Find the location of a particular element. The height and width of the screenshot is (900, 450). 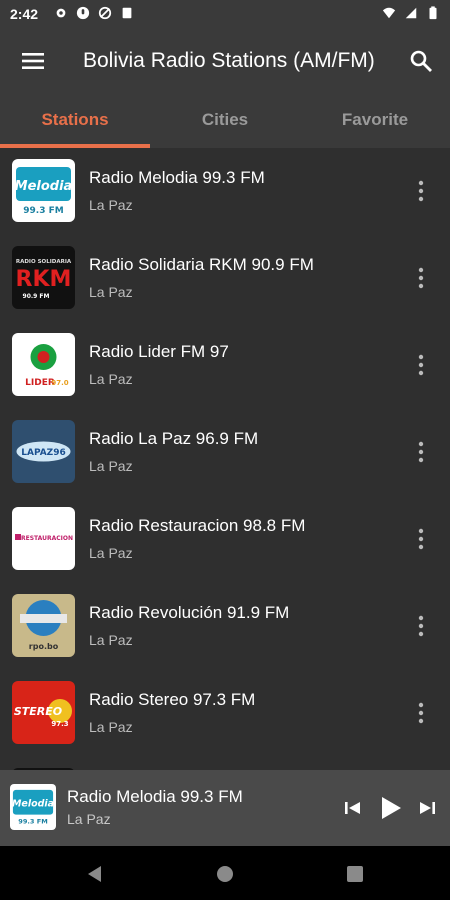

station-row-lapaz: LAPAZ96 Radio La Paz 96.9 FM La Paz is located at coordinates (225, 452).